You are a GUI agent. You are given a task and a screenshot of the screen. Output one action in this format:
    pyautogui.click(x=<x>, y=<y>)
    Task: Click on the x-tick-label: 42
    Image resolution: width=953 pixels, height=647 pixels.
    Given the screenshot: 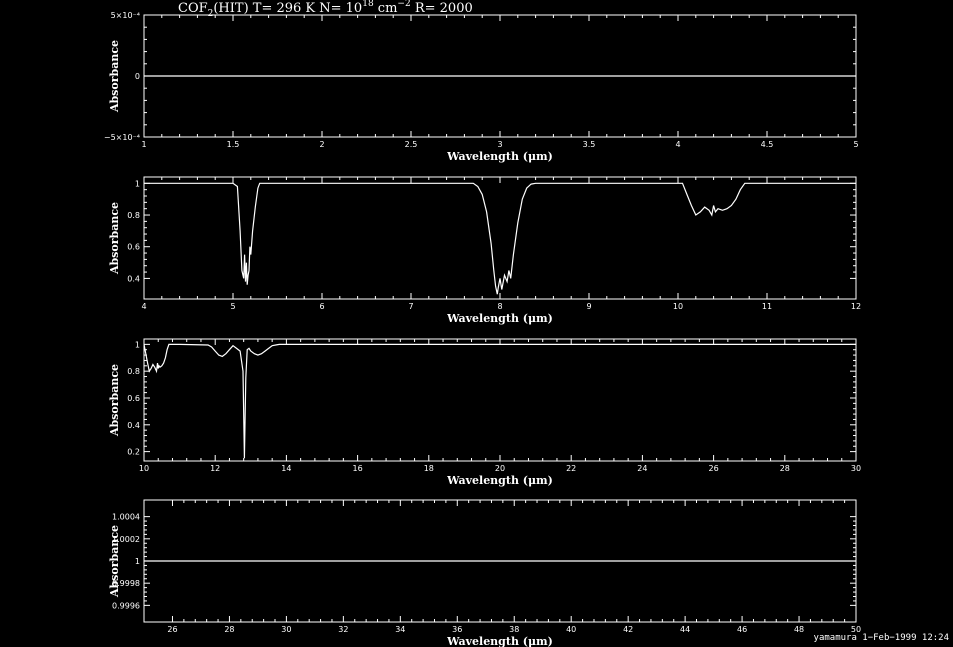 What is the action you would take?
    pyautogui.click(x=628, y=629)
    